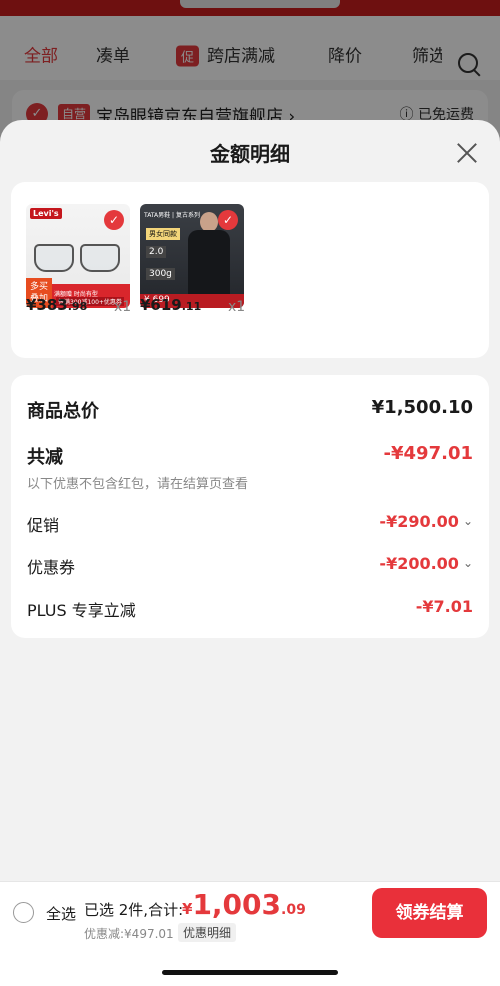 This screenshot has height=986, width=500. Describe the element at coordinates (138, 484) in the screenshot. I see `discount-note: 以下优惠不包含红包，请在结算页查看` at that location.